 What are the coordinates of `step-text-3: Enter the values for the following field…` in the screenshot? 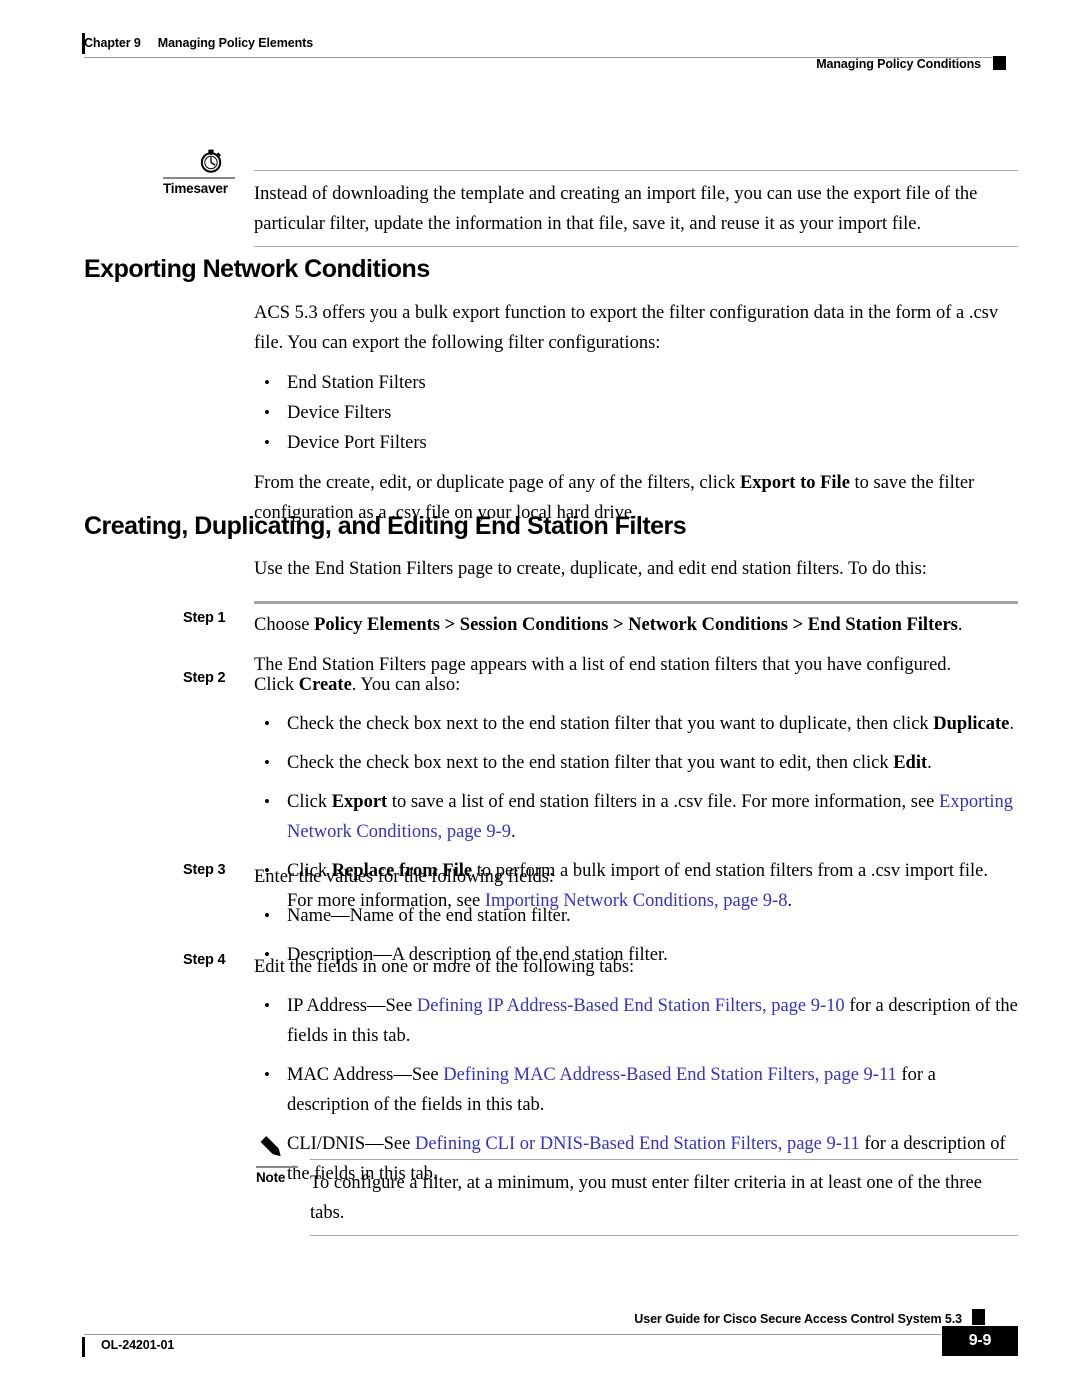 It's located at (404, 877).